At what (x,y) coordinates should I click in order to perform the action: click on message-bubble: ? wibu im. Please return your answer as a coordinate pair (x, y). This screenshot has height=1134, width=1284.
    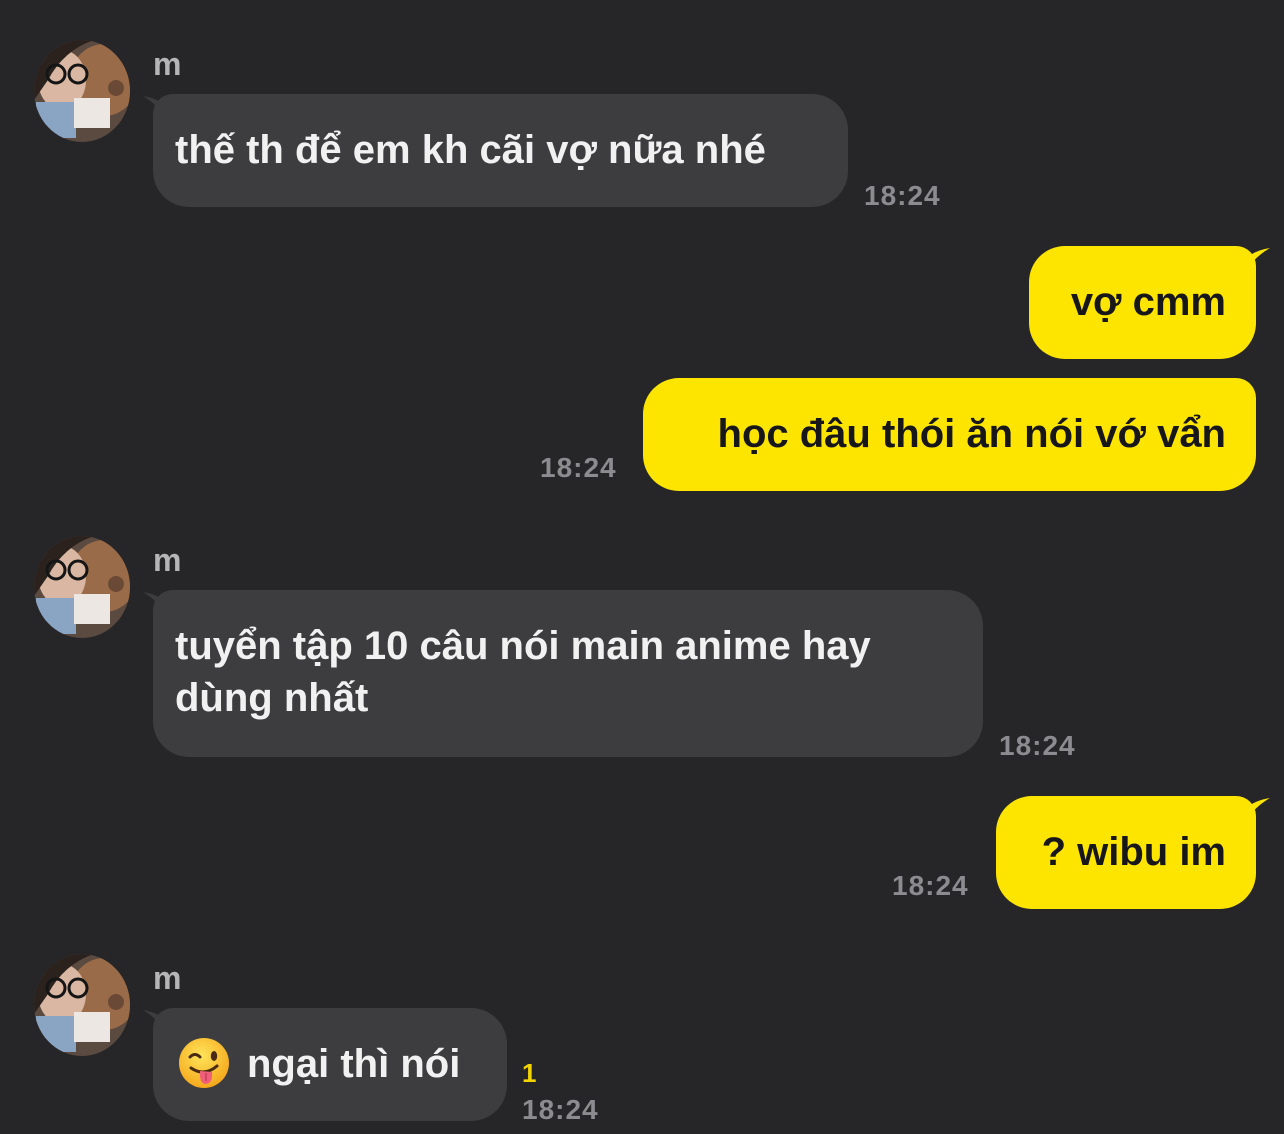
    Looking at the image, I should click on (1126, 852).